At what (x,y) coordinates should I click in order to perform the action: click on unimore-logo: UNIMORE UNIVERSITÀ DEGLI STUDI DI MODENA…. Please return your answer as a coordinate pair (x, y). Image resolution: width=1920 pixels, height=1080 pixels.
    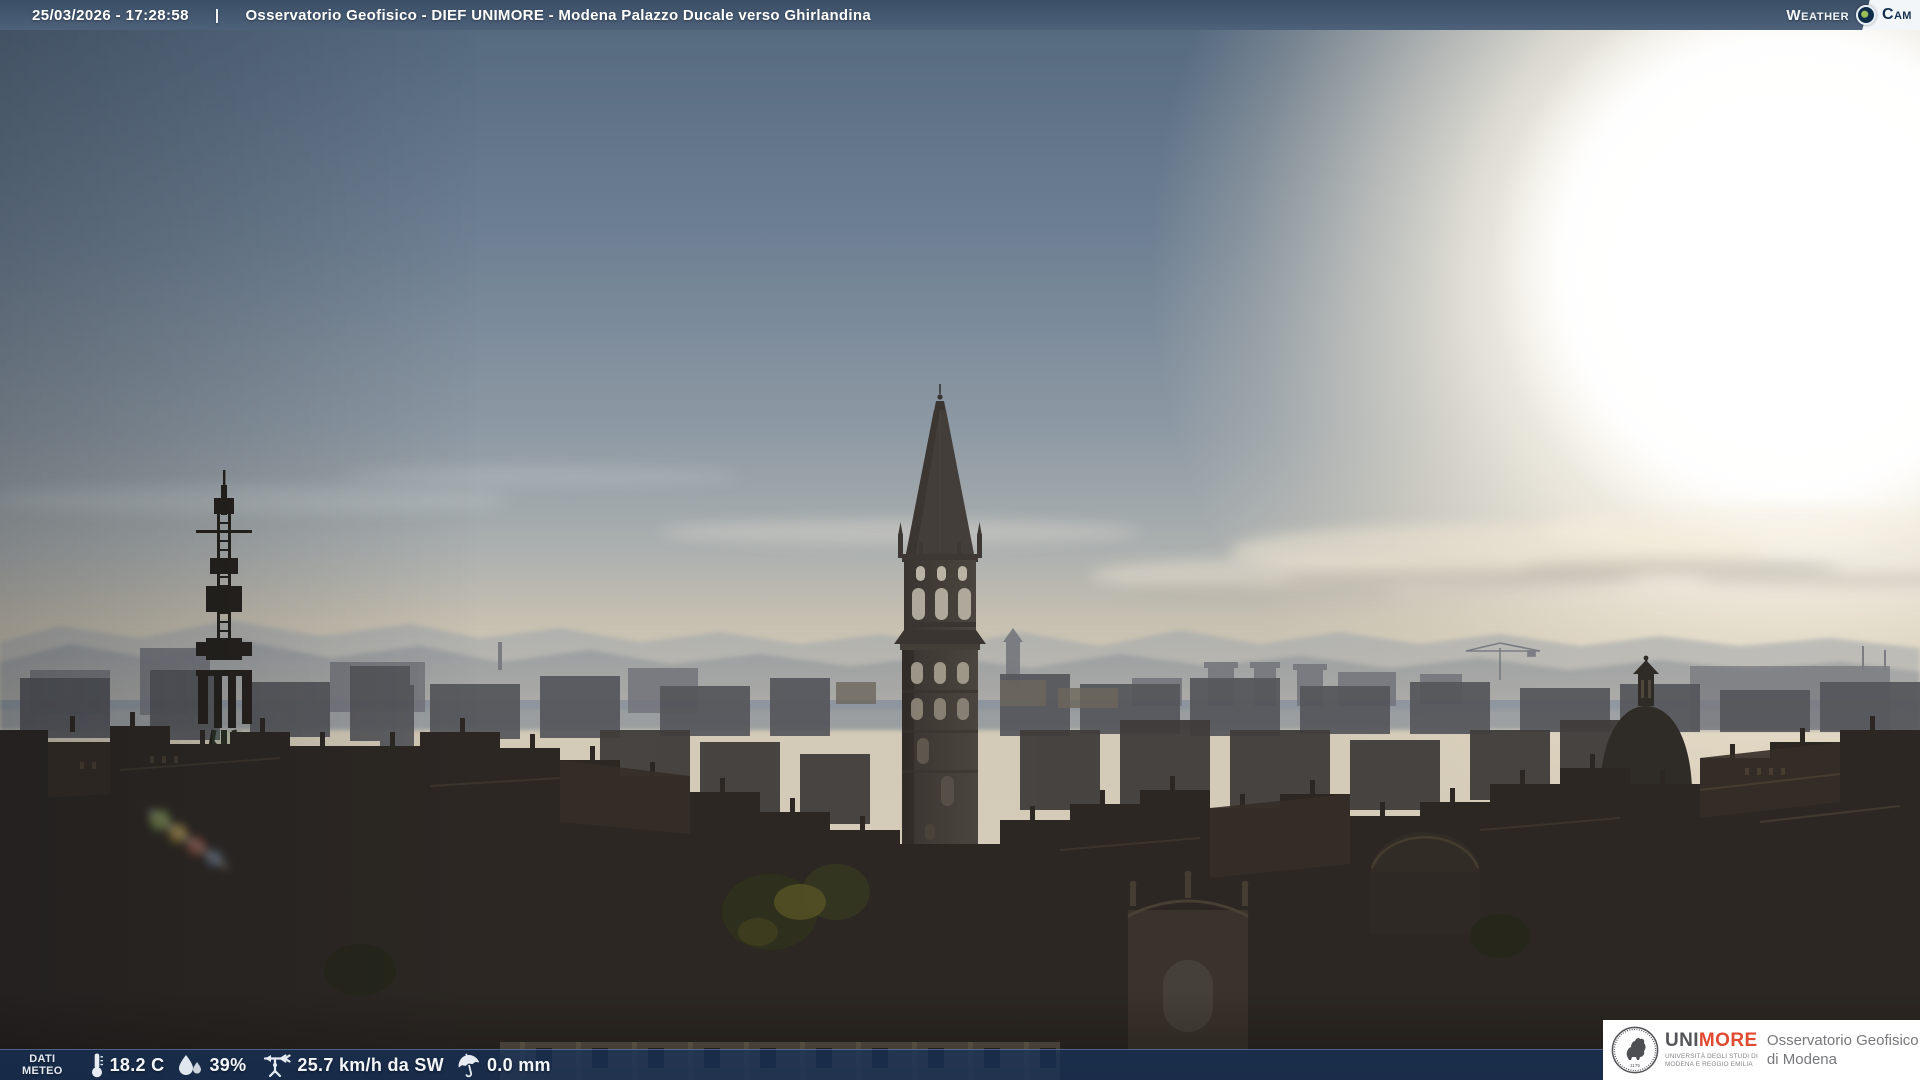
    Looking at the image, I should click on (1711, 1050).